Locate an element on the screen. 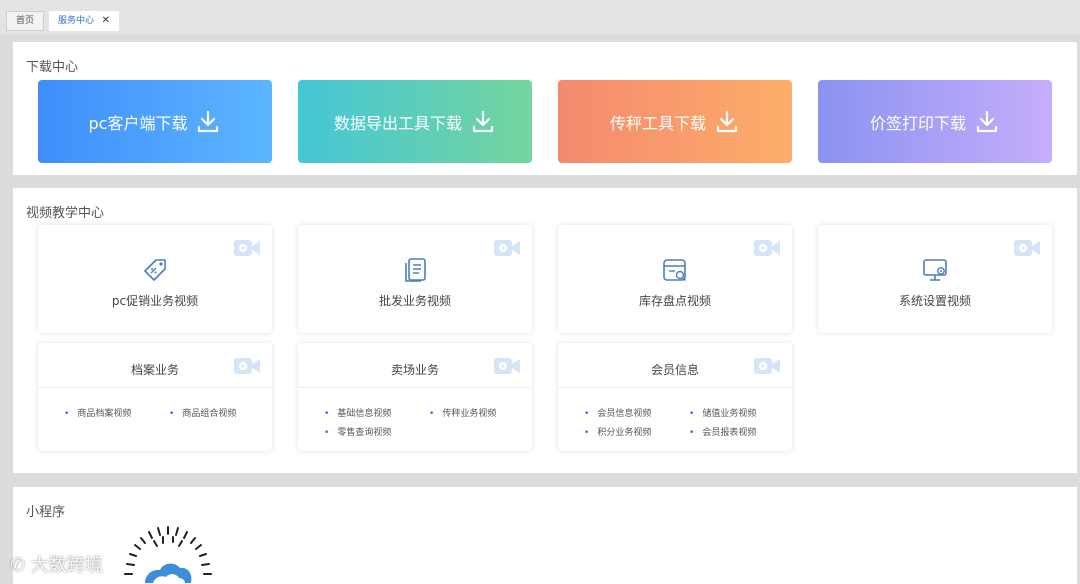 This screenshot has width=1080, height=584. video-card-label: 库存盘点视频 is located at coordinates (674, 301).